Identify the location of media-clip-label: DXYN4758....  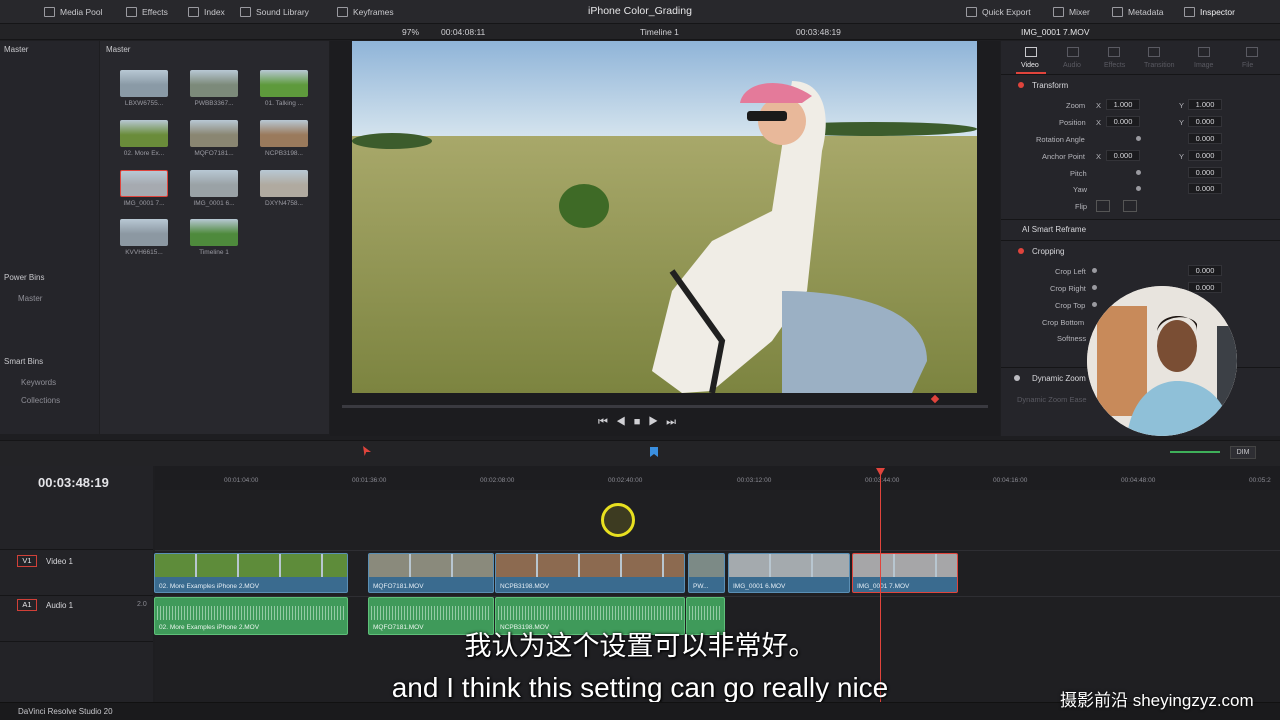
(284, 203).